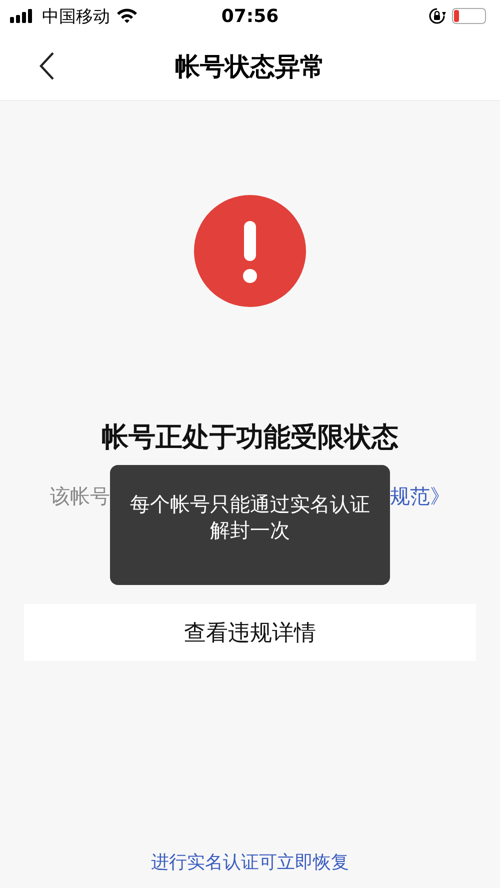 The image size is (500, 888). What do you see at coordinates (250, 862) in the screenshot?
I see `verify-link: 进行实名认证可立即恢复` at bounding box center [250, 862].